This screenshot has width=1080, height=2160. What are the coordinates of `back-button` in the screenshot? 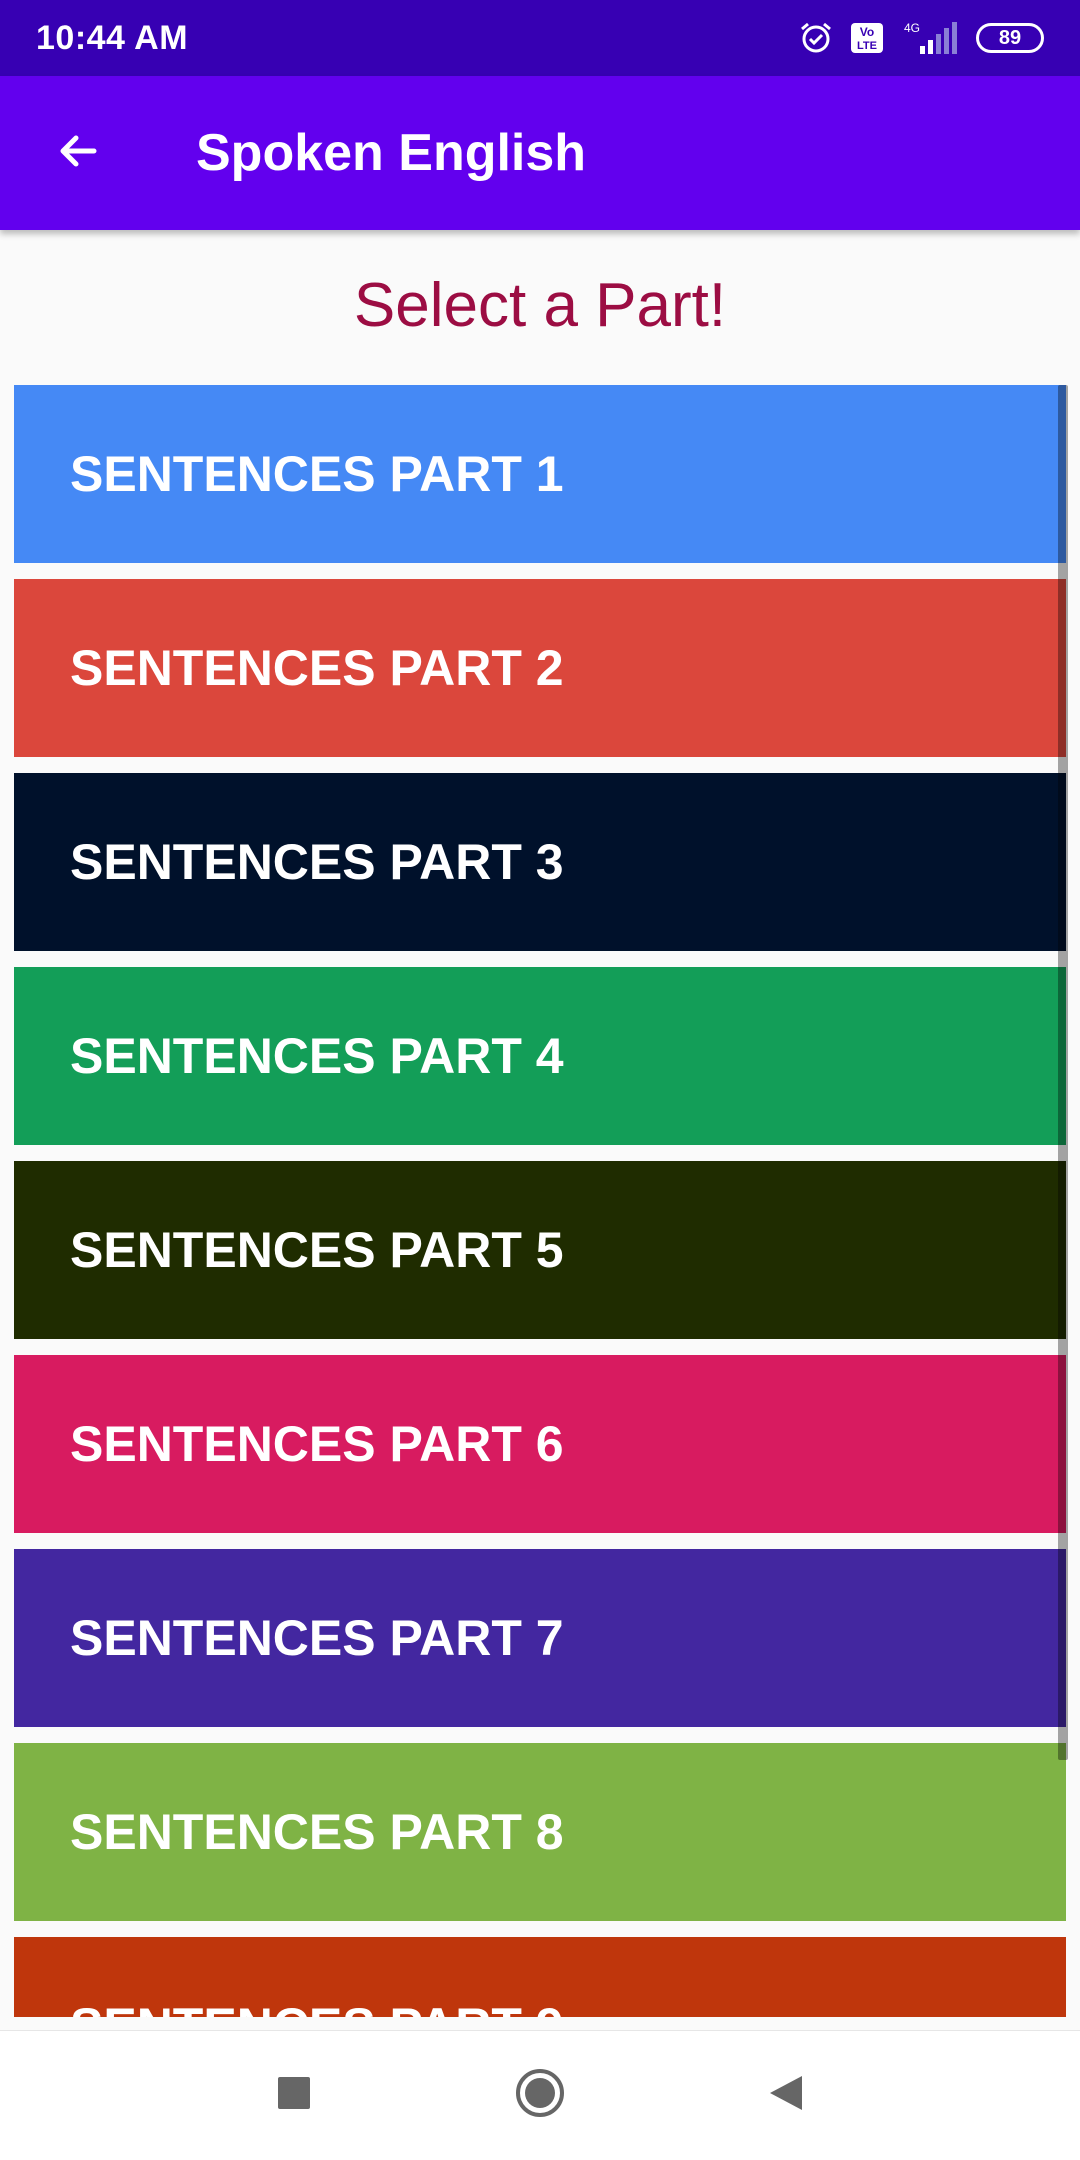 It's located at (78, 153).